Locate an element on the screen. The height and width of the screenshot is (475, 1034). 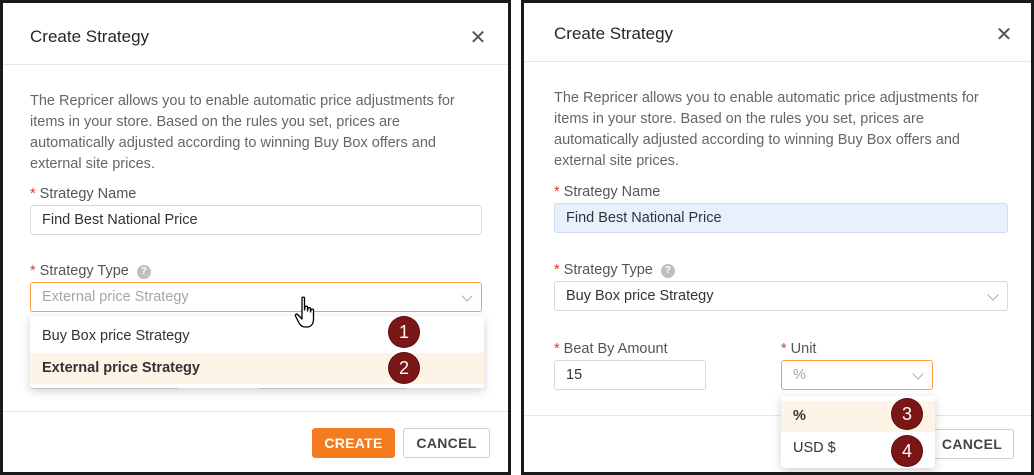
strategy-type-select: External price Strategy is located at coordinates (256, 297).